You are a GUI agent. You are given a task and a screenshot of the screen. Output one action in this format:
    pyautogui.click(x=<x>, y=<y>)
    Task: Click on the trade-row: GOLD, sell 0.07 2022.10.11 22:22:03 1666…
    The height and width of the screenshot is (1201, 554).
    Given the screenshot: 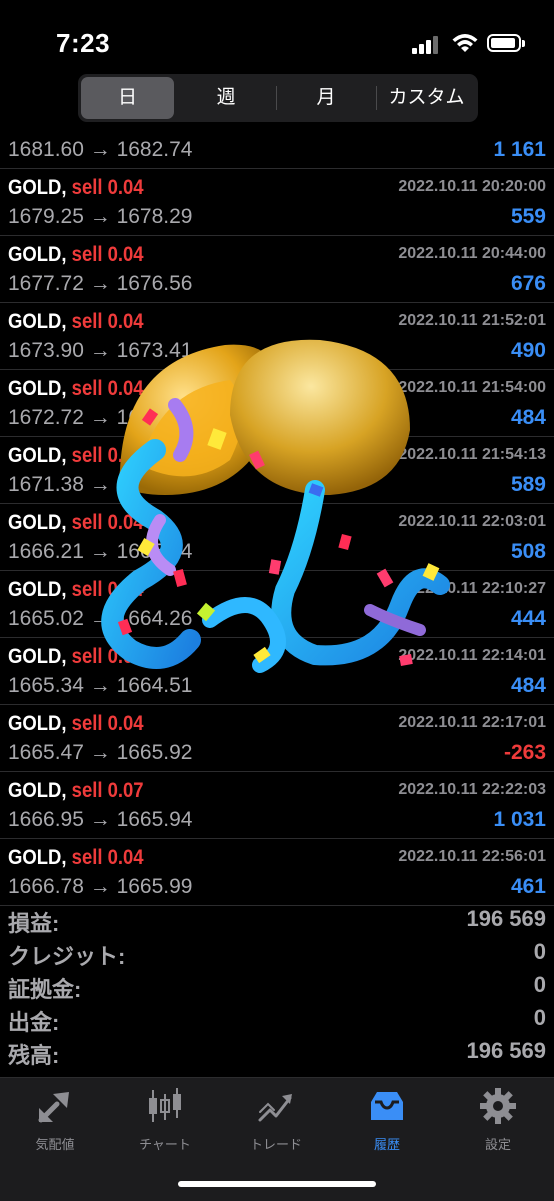 What is the action you would take?
    pyautogui.click(x=277, y=805)
    